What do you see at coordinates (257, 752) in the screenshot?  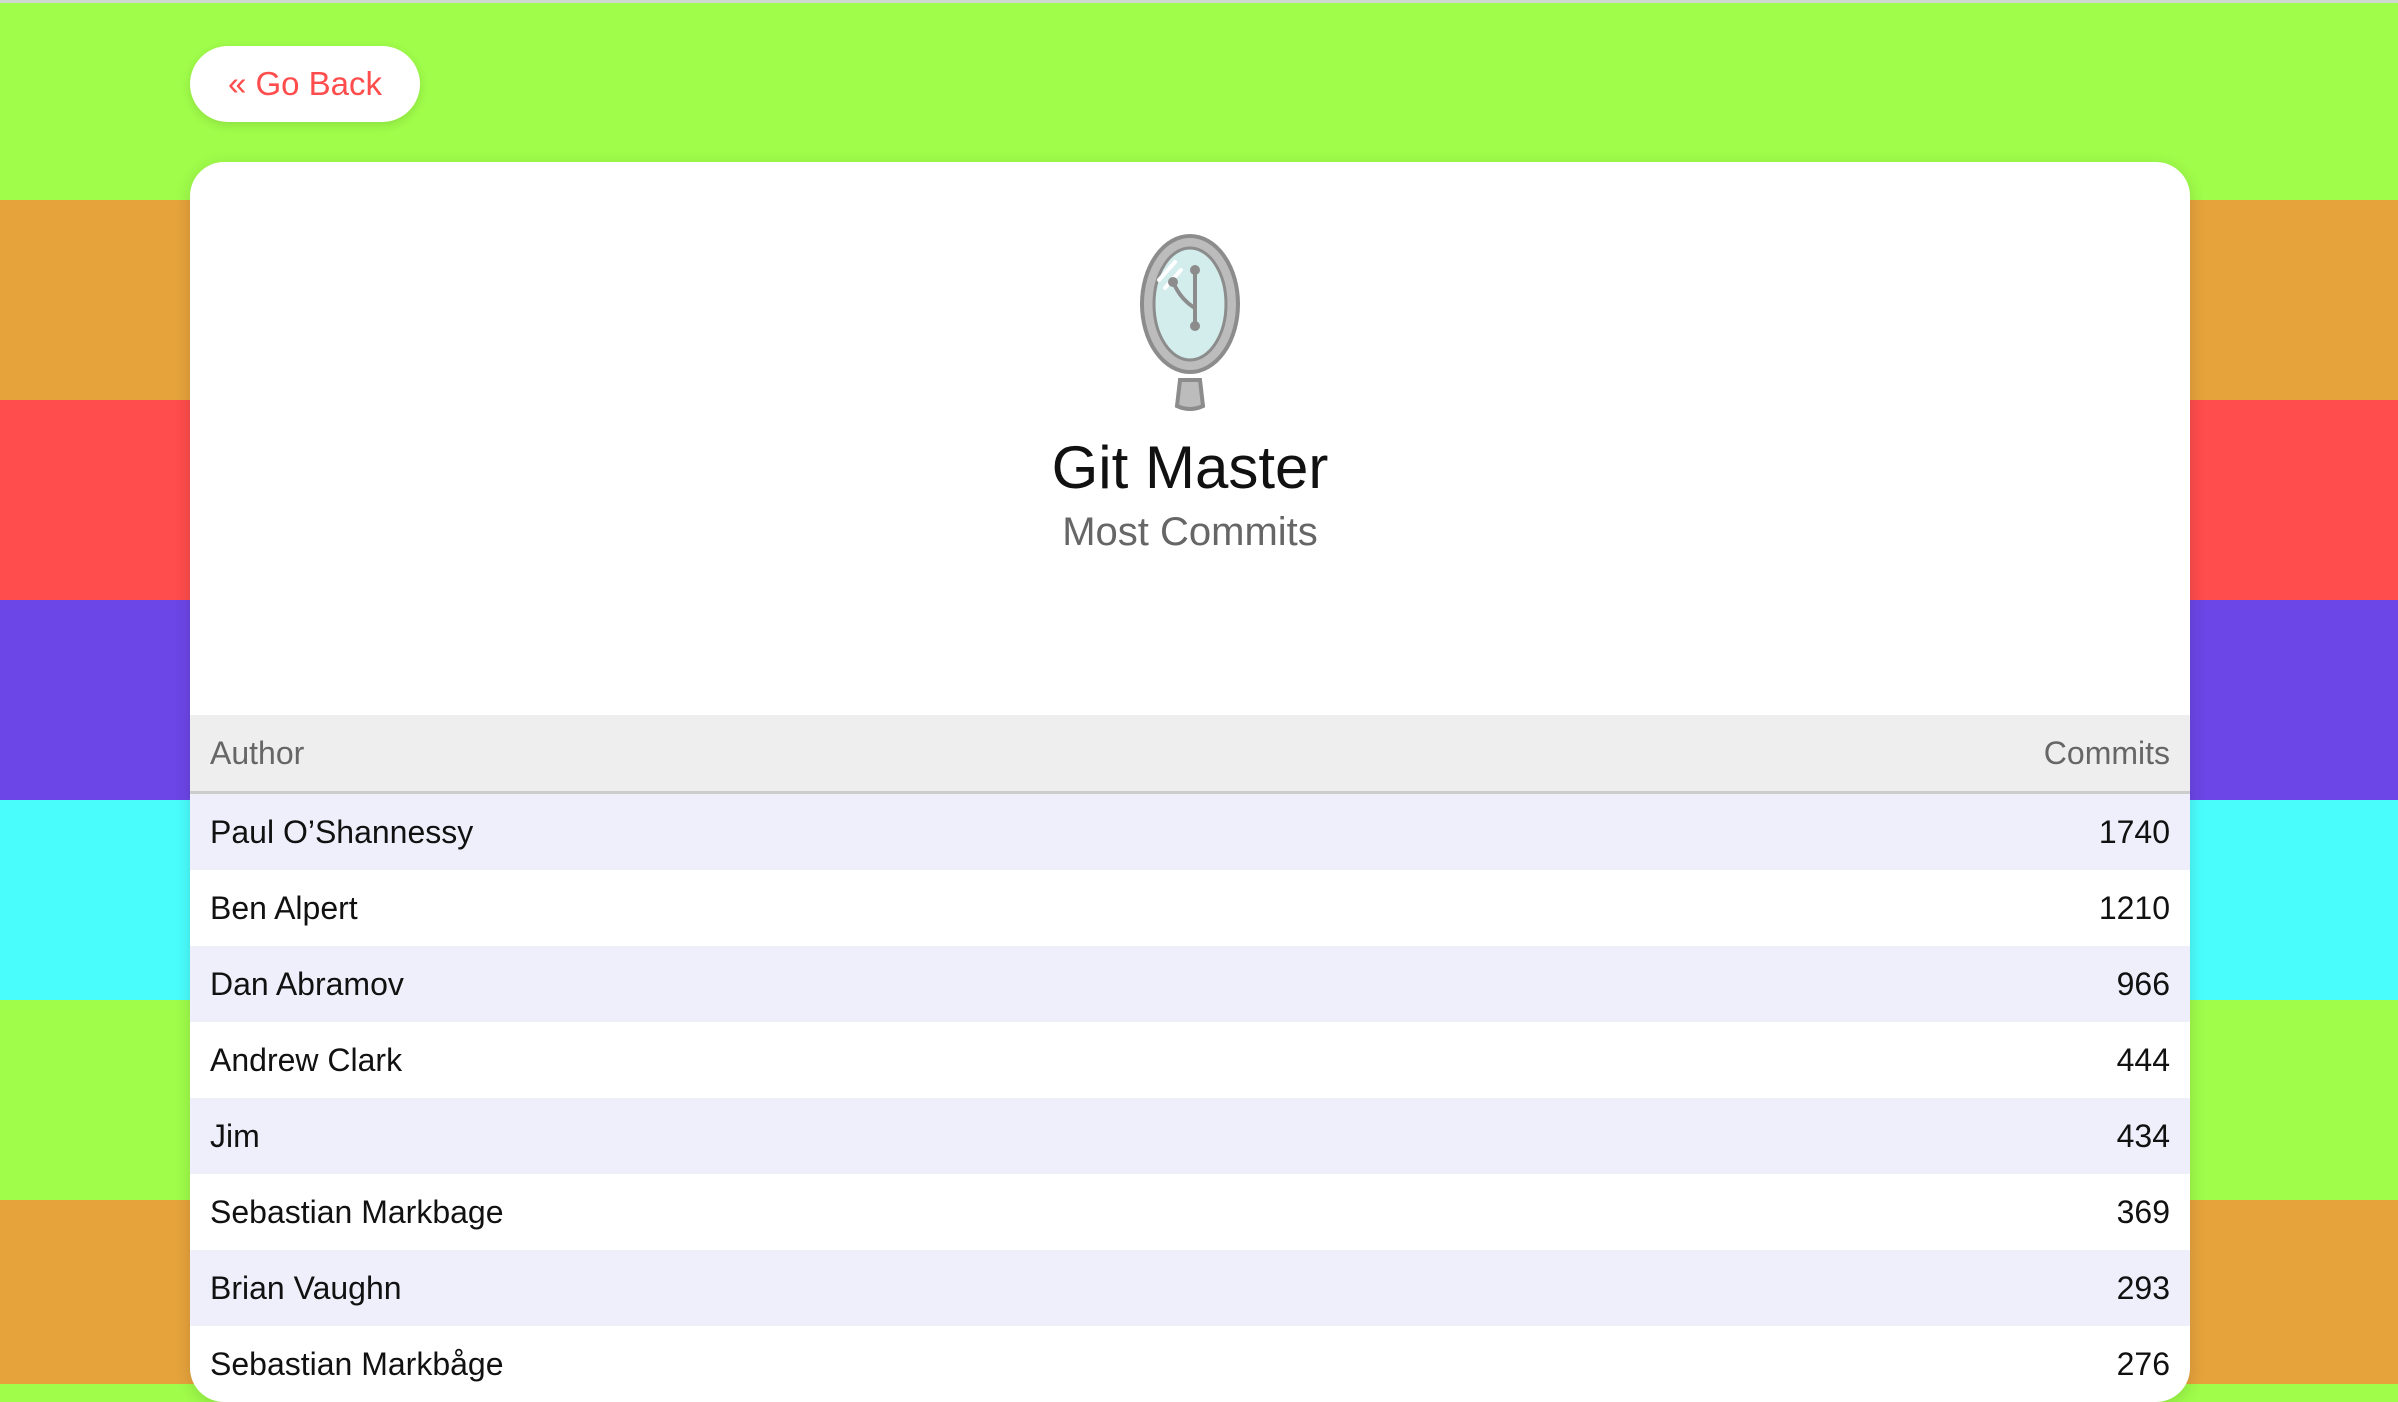 I see `author-column-header: Author` at bounding box center [257, 752].